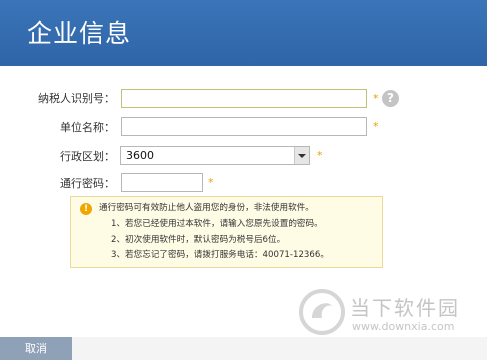 This screenshot has width=487, height=360. Describe the element at coordinates (206, 208) in the screenshot. I see `notice-line: 通行密码可有效防止他人盗用您的身份，非法使用软件。` at that location.